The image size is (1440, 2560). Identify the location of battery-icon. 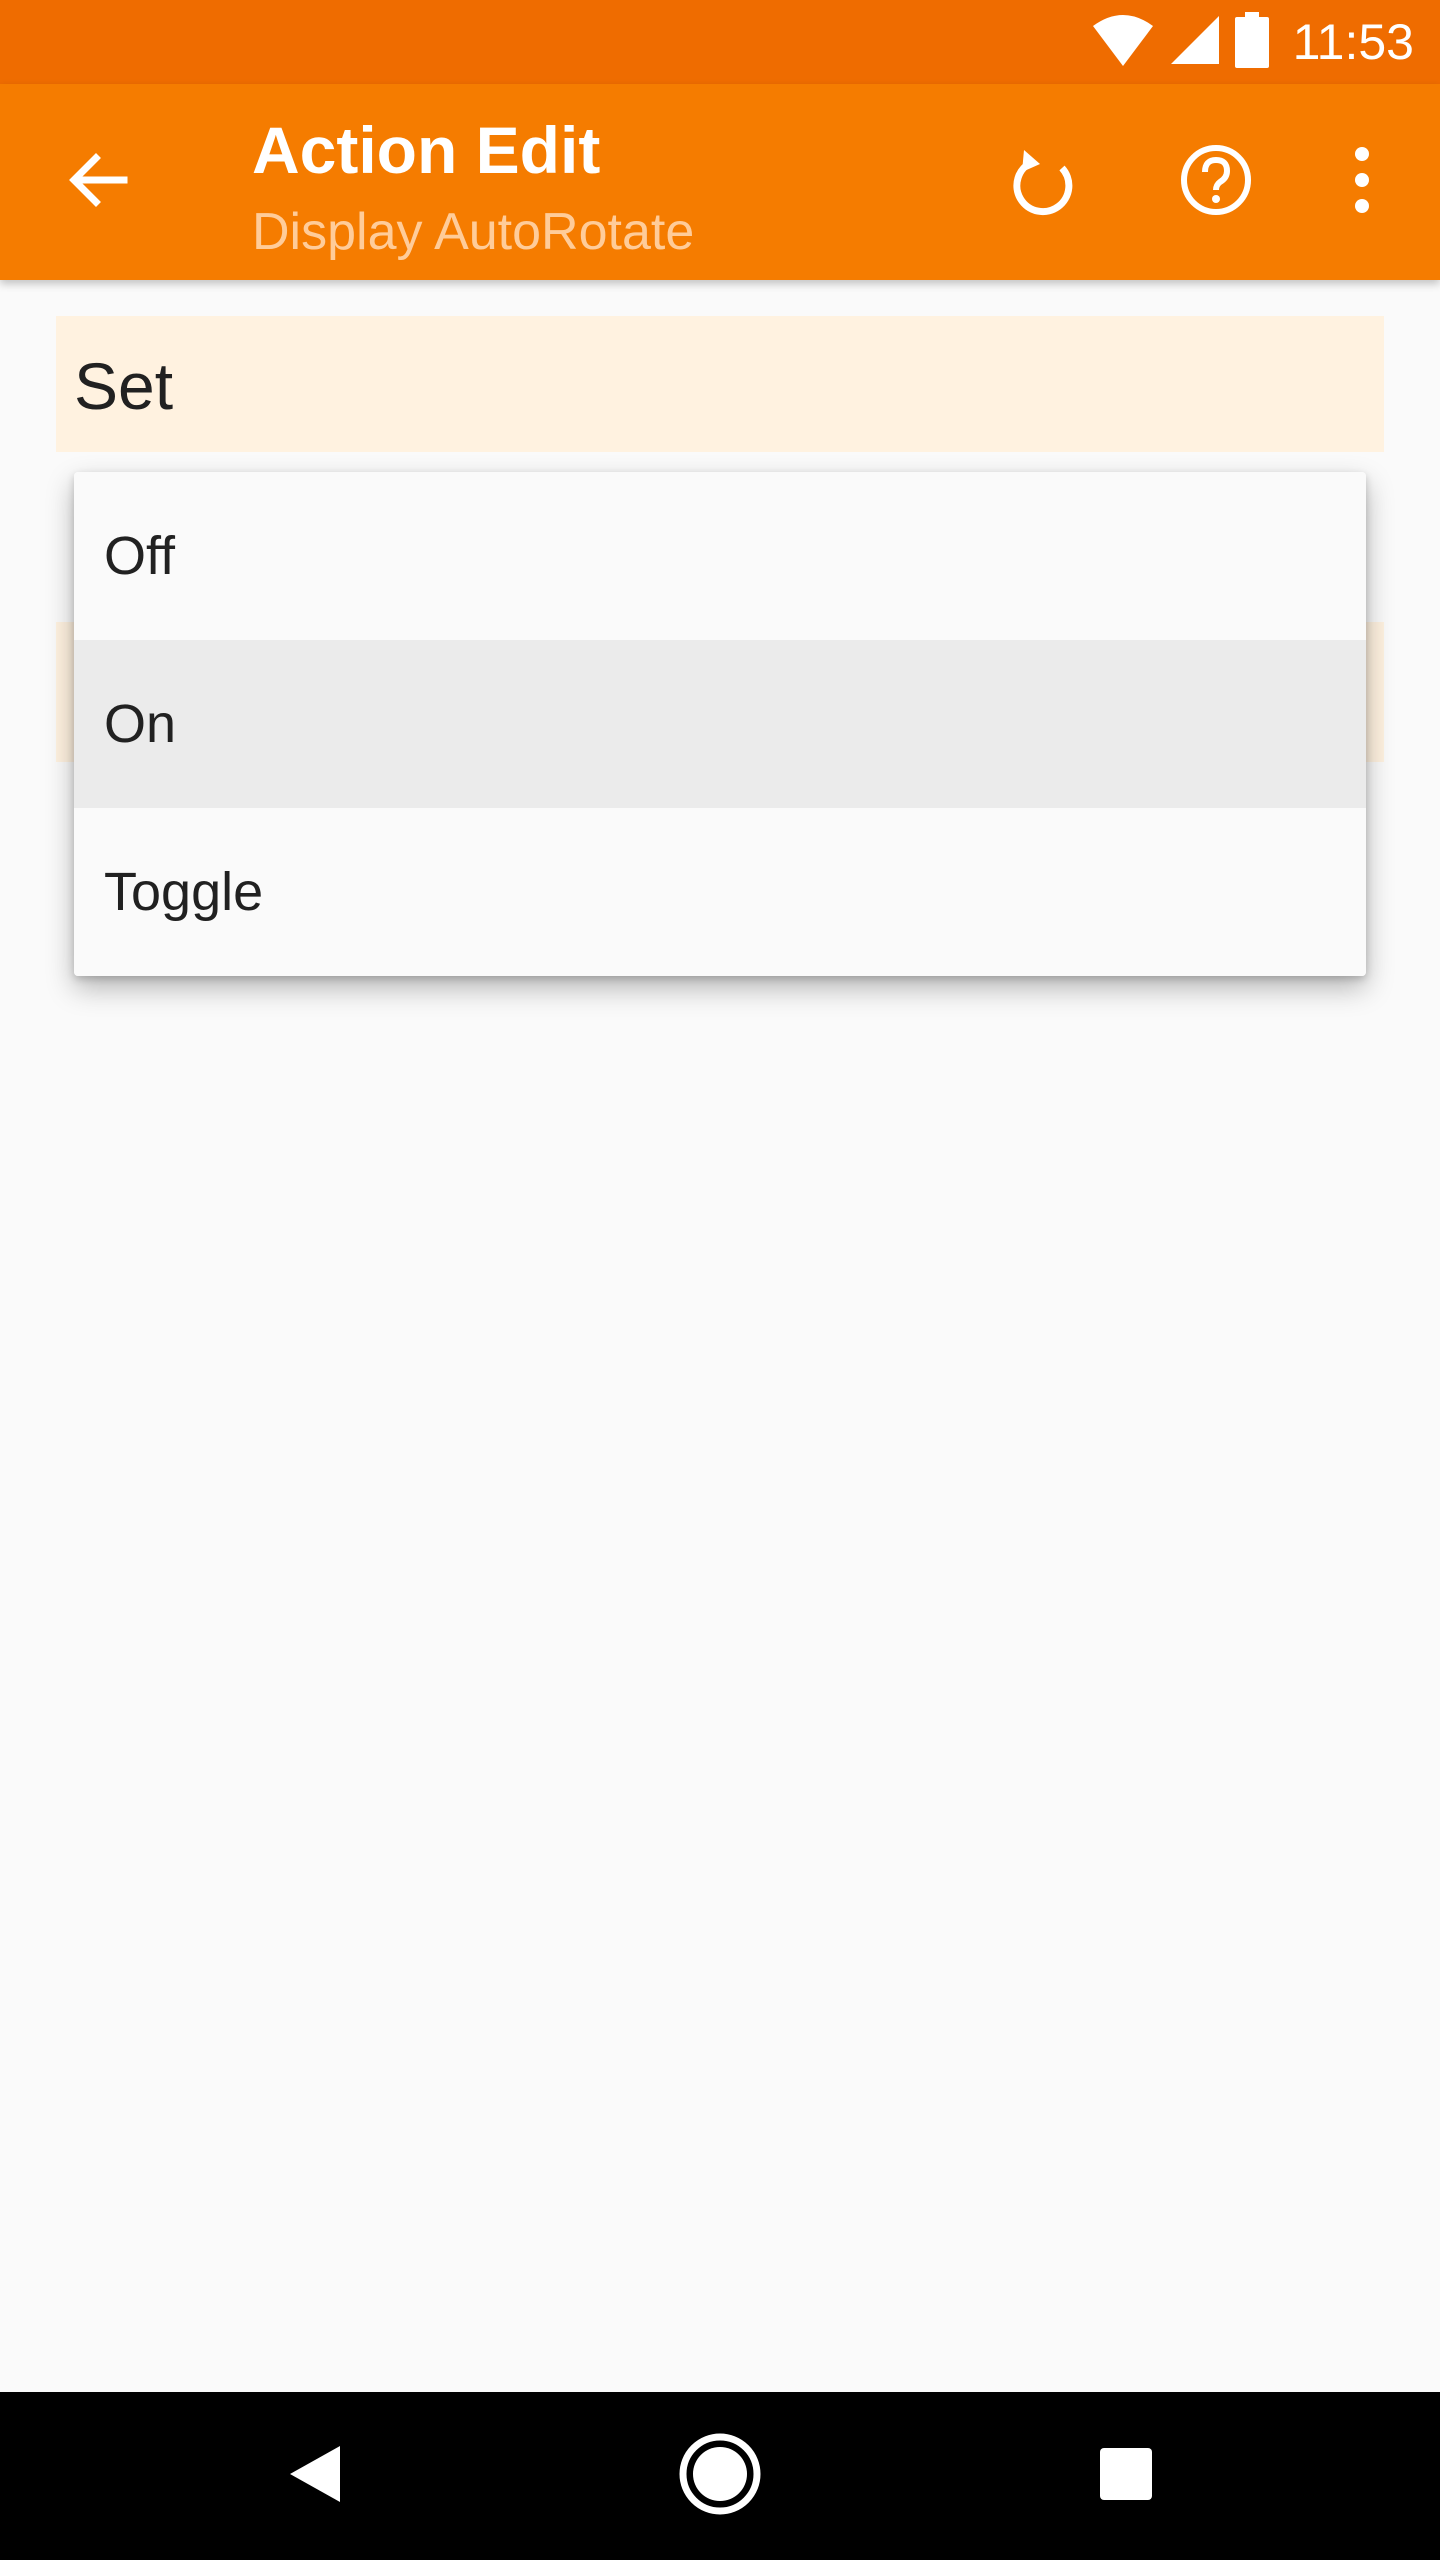
(1251, 42).